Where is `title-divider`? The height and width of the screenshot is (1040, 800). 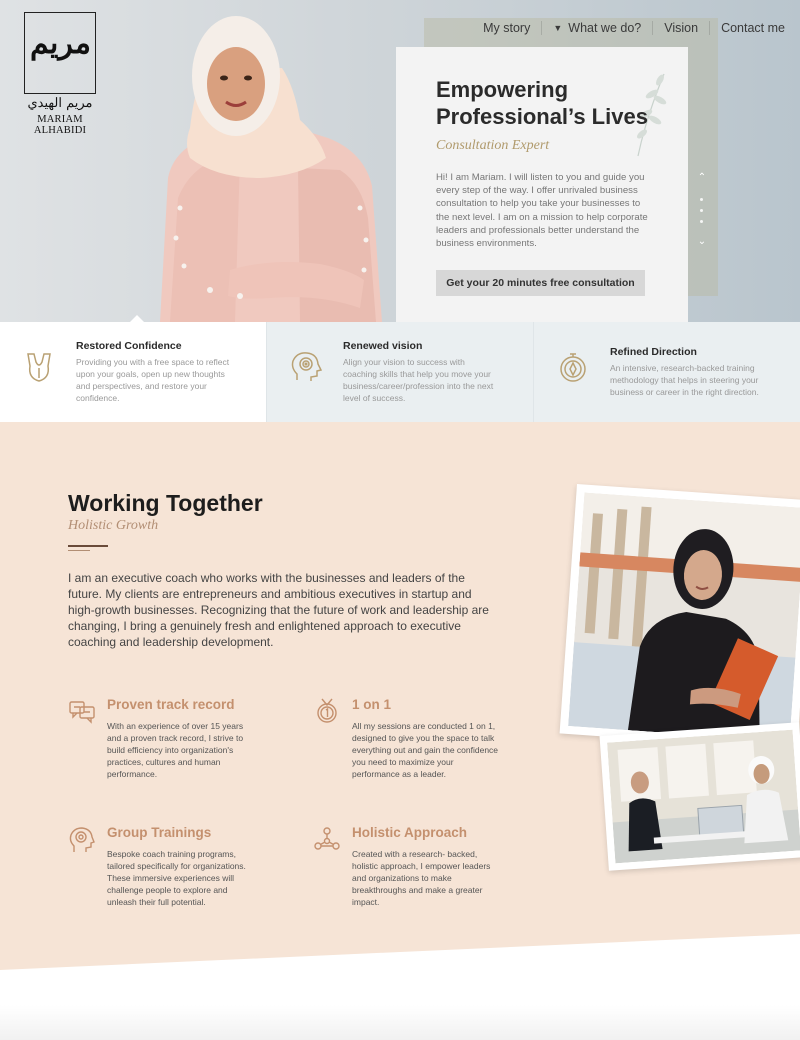
title-divider is located at coordinates (88, 546).